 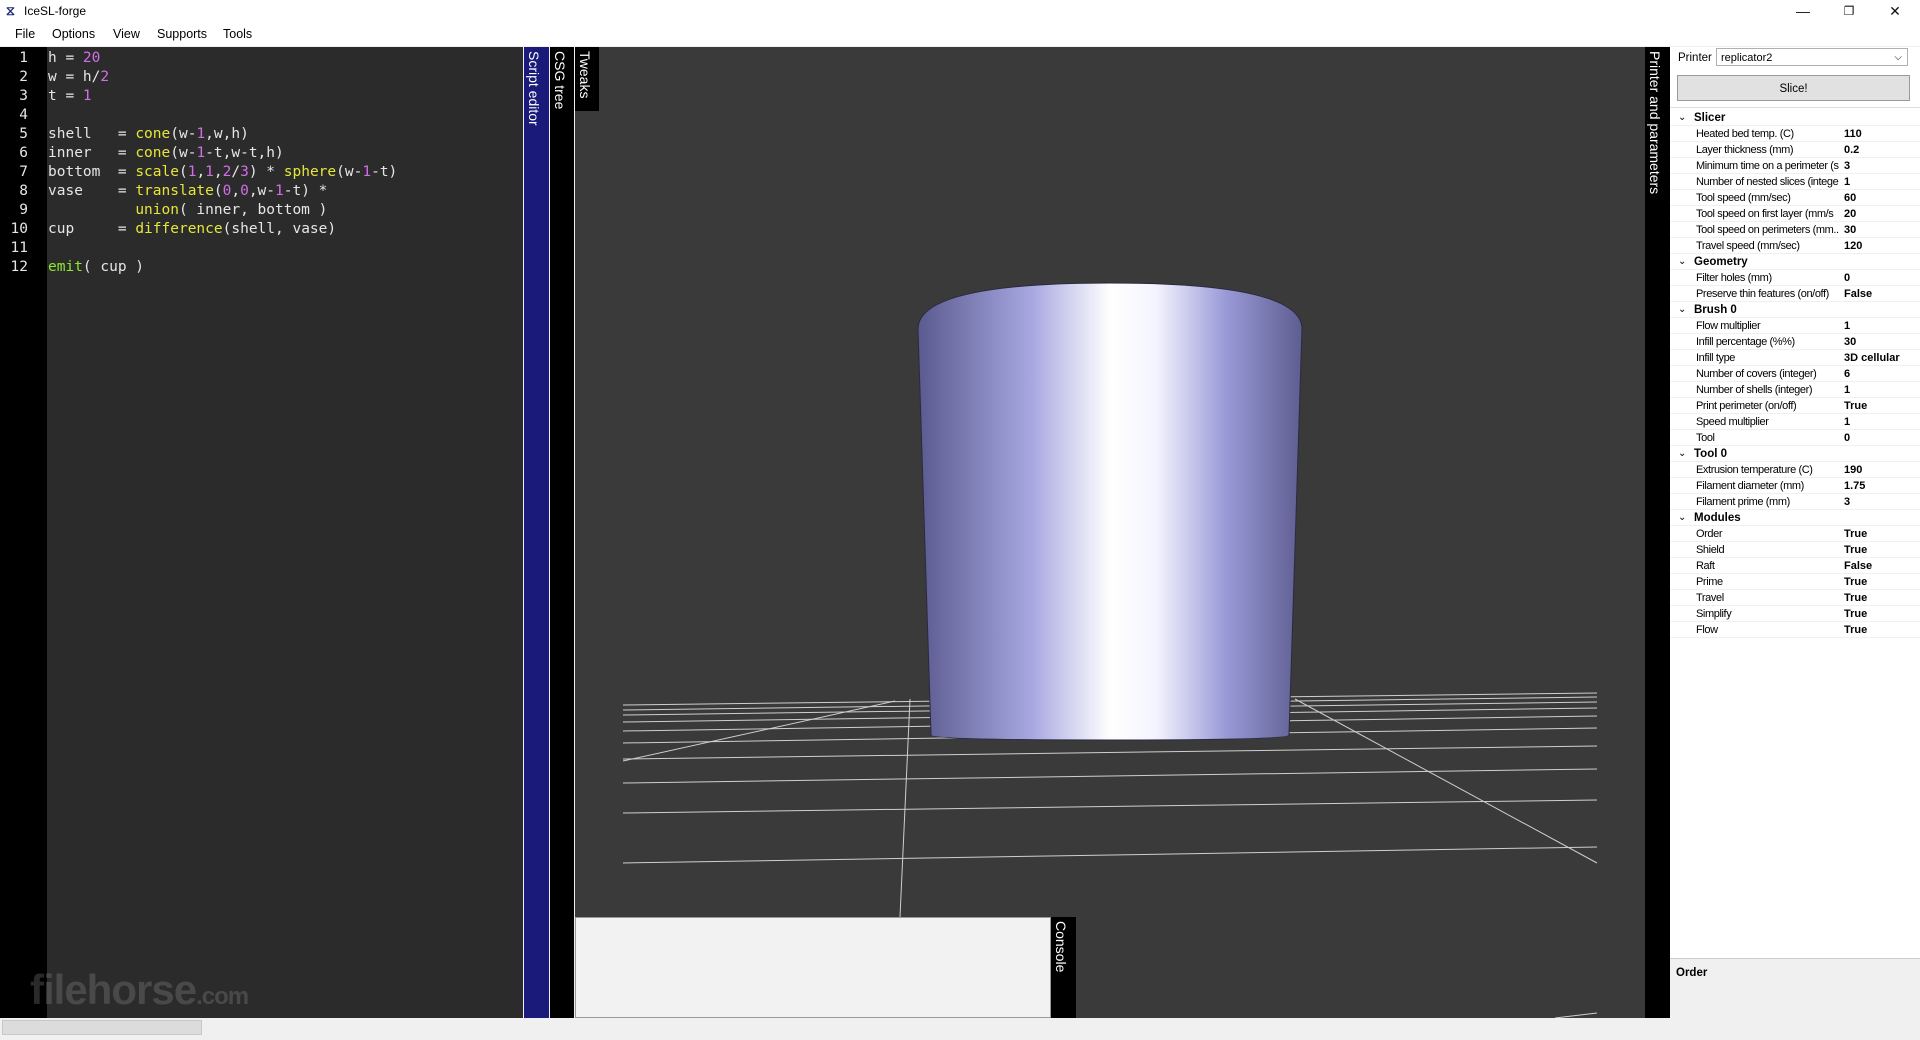 I want to click on code-token: w = h/, so click(x=74, y=77).